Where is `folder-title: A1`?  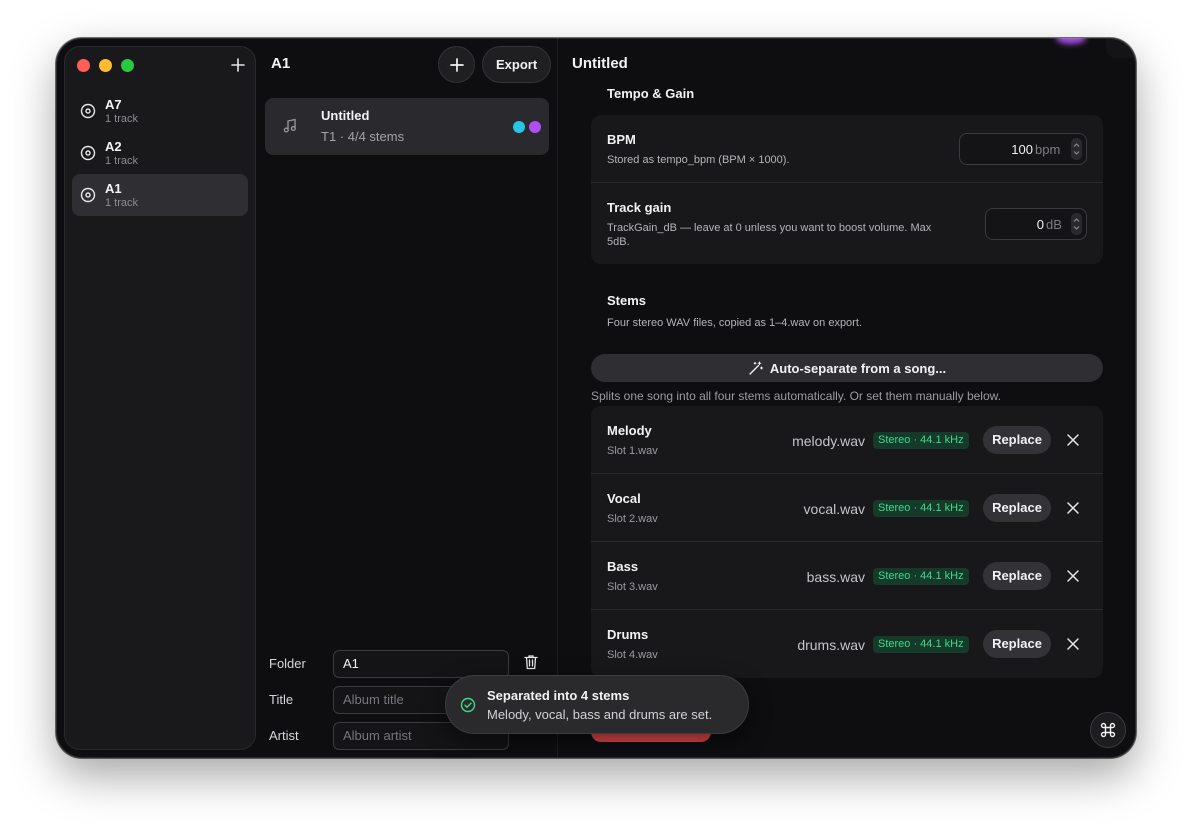 folder-title: A1 is located at coordinates (281, 63).